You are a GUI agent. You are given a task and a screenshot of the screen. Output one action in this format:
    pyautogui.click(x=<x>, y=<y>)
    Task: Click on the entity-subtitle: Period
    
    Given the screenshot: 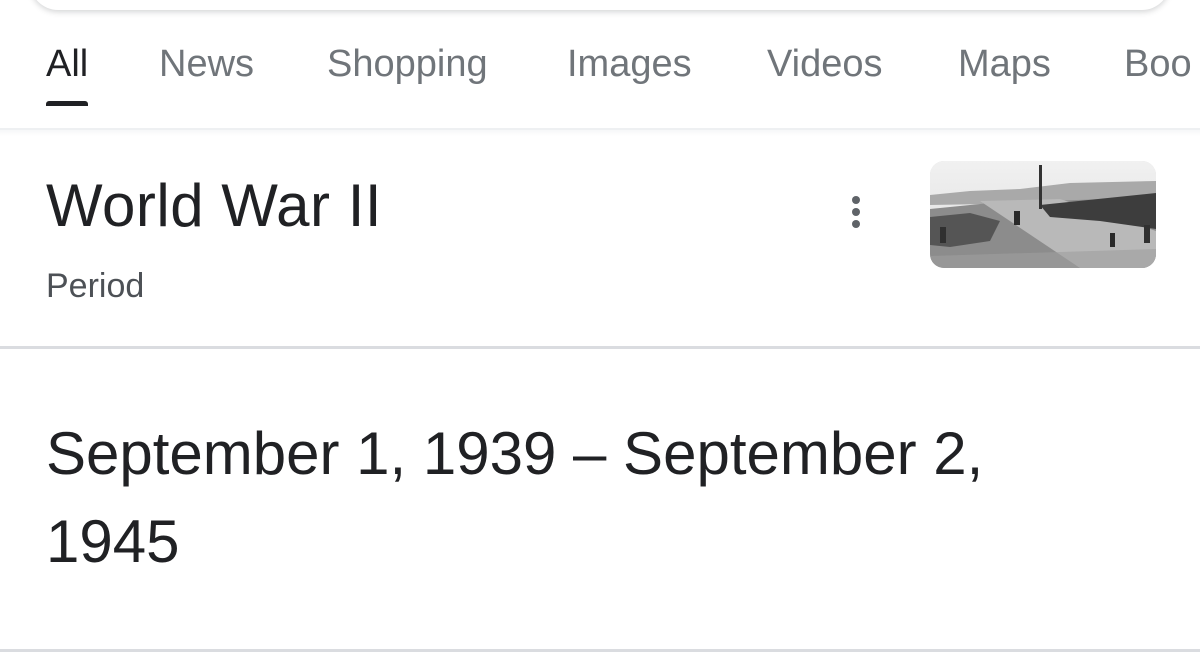 What is the action you would take?
    pyautogui.click(x=95, y=286)
    